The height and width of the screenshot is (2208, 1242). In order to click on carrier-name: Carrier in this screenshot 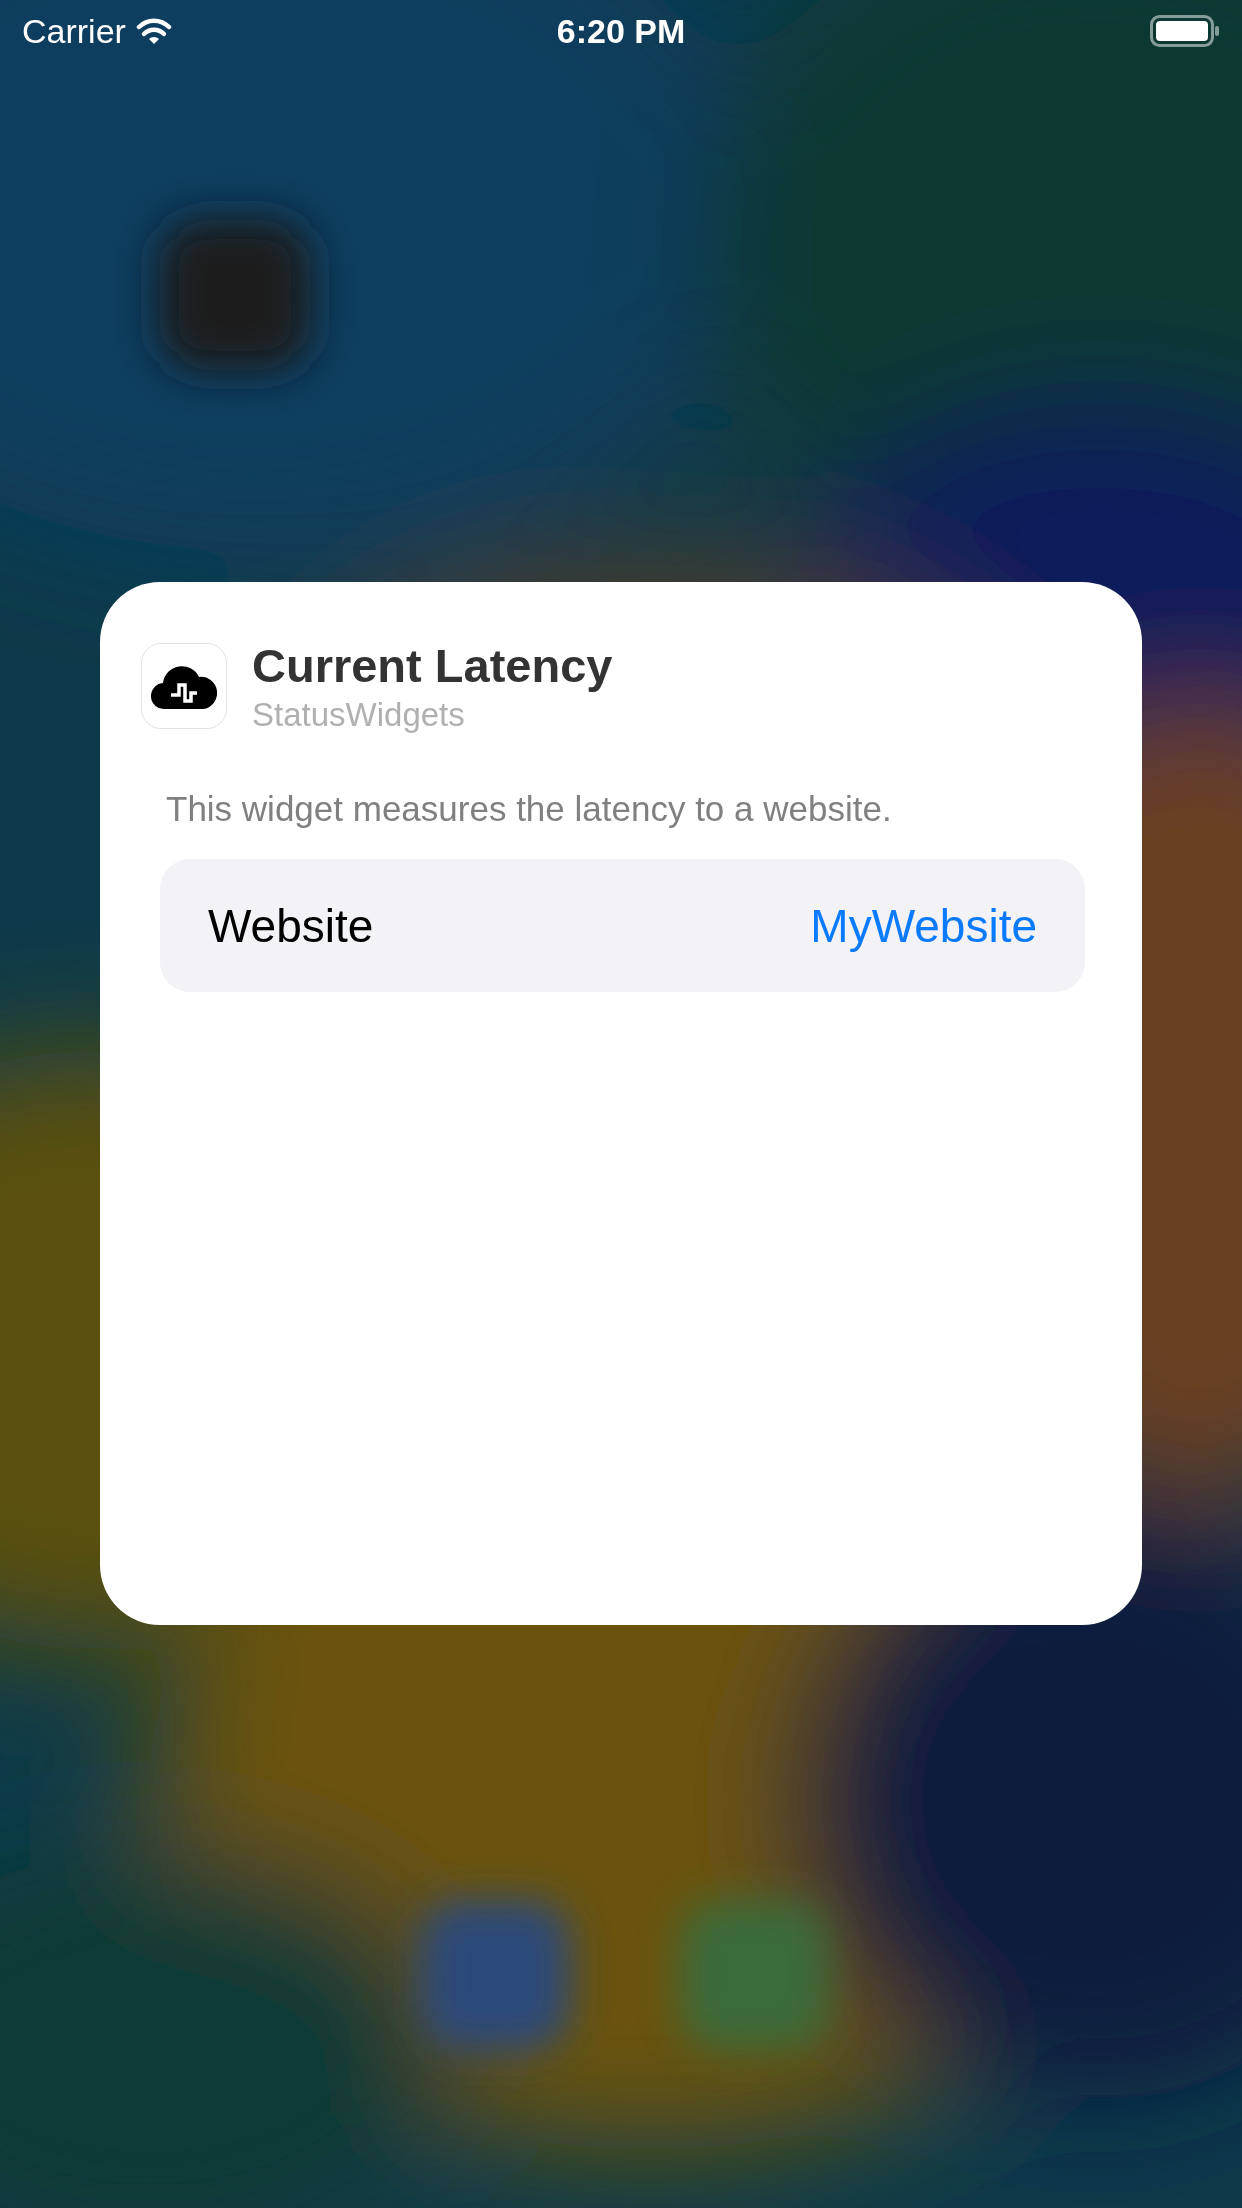, I will do `click(74, 31)`.